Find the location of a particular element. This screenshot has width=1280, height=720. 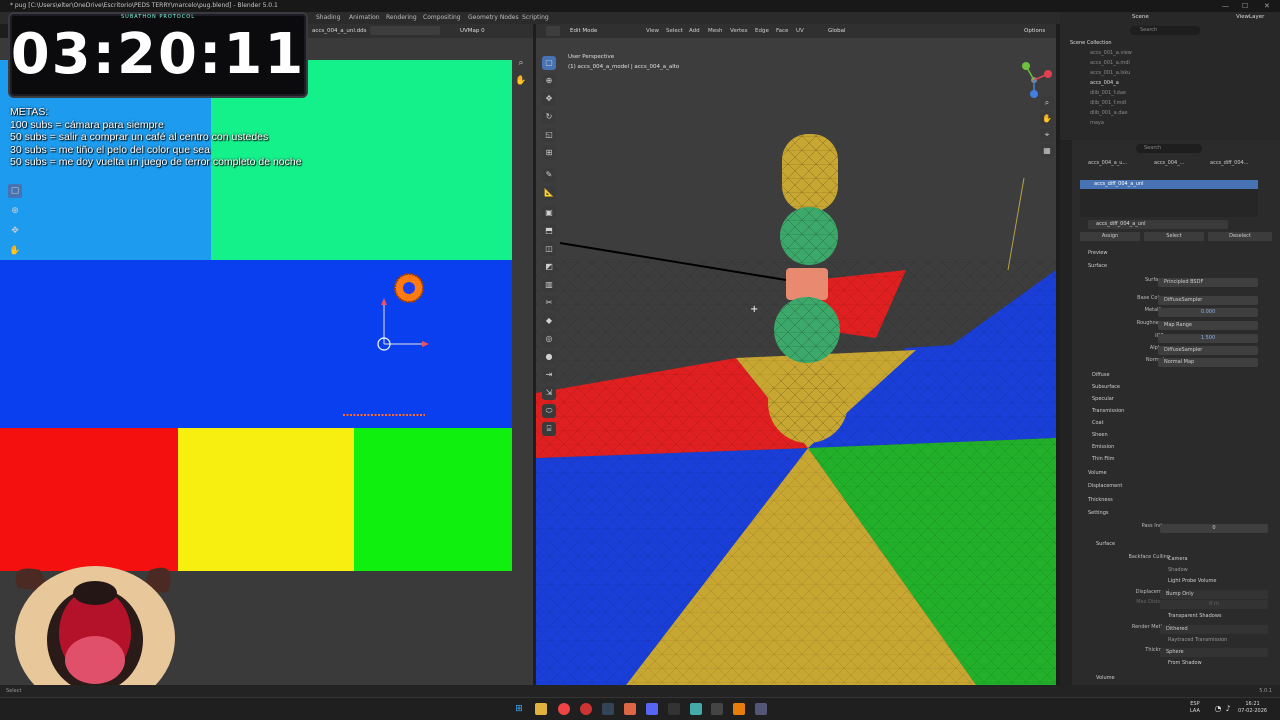

edge-slide-tool: ⇥ is located at coordinates (549, 375).